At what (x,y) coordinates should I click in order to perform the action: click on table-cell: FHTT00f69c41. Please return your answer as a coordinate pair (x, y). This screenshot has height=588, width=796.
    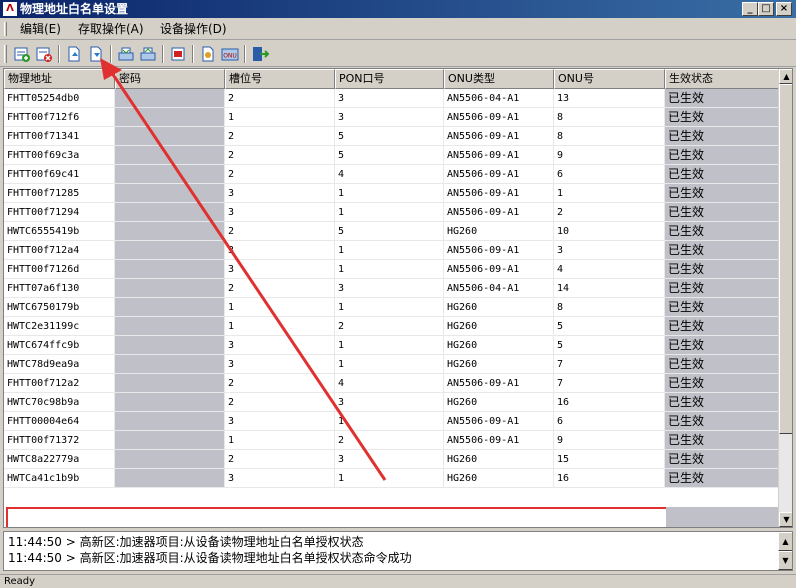
    Looking at the image, I should click on (59, 174).